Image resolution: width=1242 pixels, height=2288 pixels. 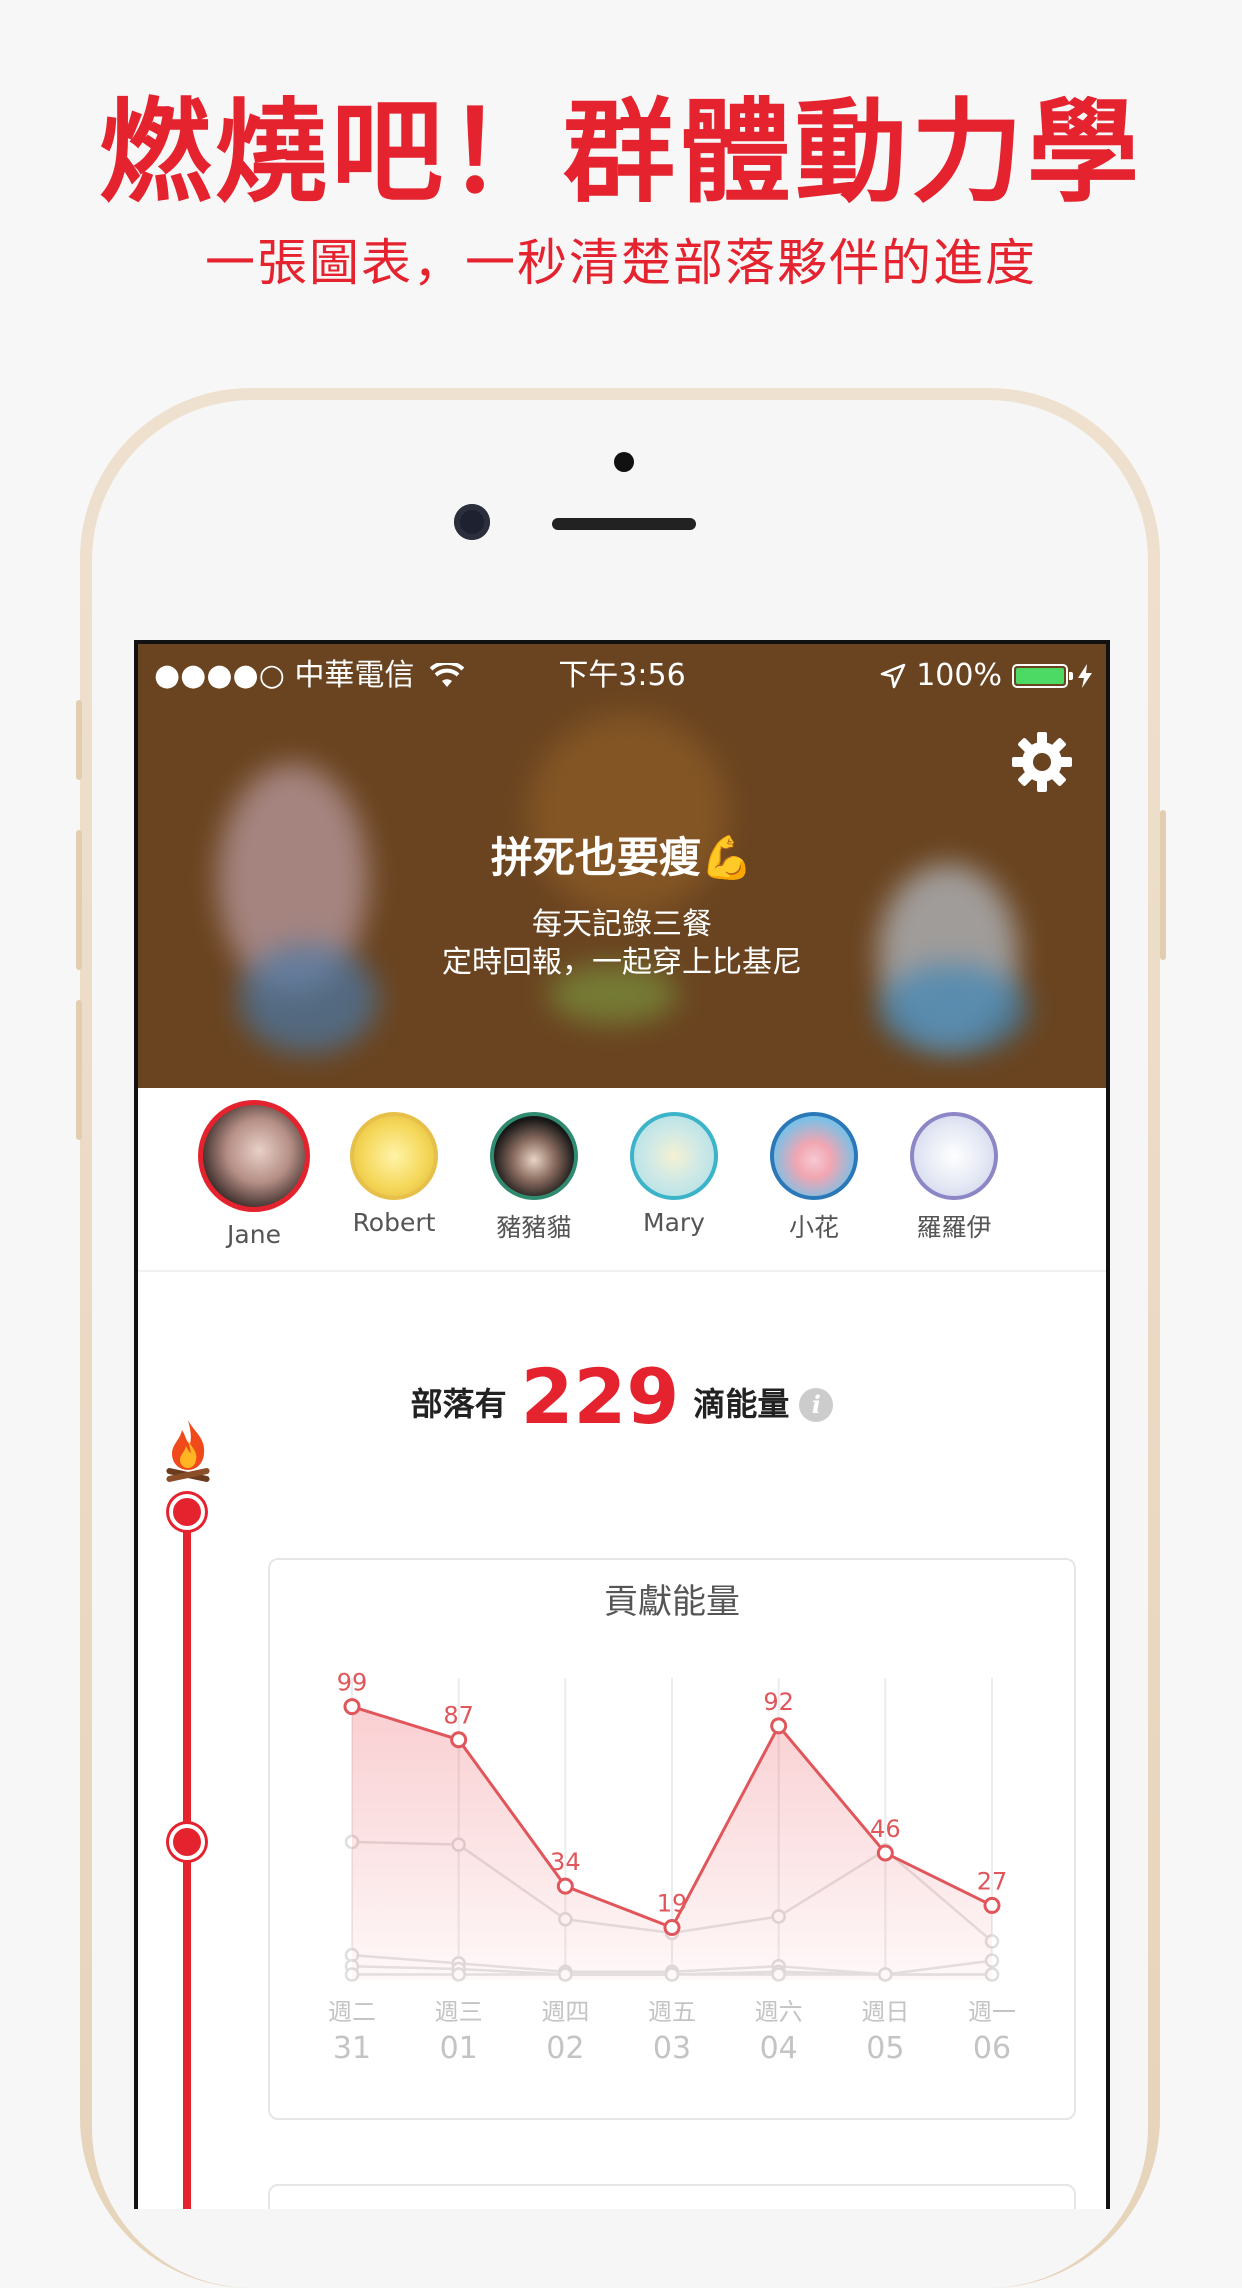 I want to click on x-tick-weekday: 週六, so click(x=779, y=2012).